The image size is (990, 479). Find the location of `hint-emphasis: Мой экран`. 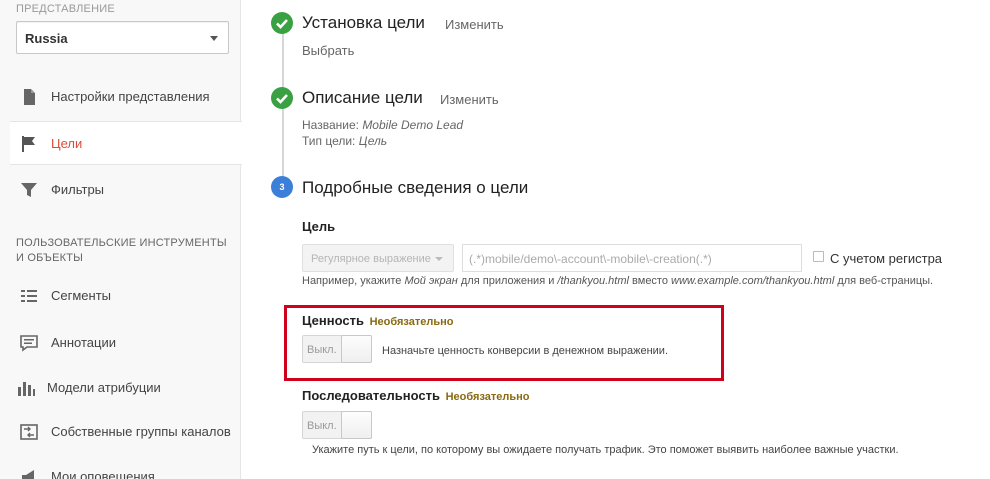

hint-emphasis: Мой экран is located at coordinates (431, 281).